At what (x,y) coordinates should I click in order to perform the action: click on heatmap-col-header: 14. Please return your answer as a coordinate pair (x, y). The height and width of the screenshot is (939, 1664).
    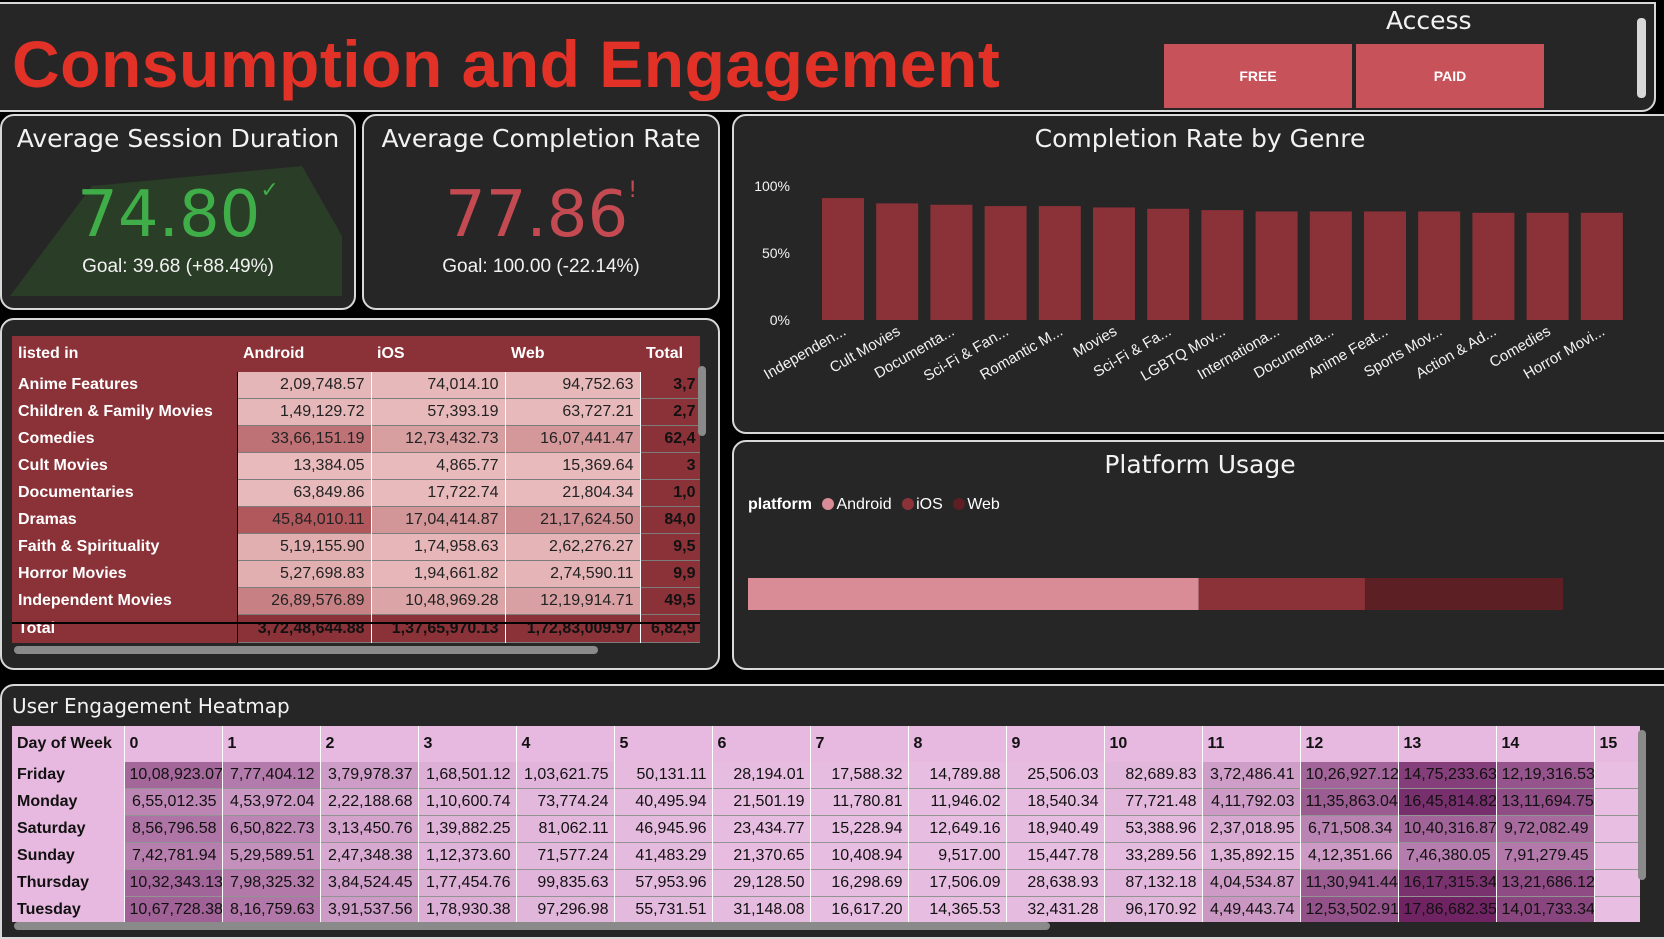
    Looking at the image, I should click on (1545, 744).